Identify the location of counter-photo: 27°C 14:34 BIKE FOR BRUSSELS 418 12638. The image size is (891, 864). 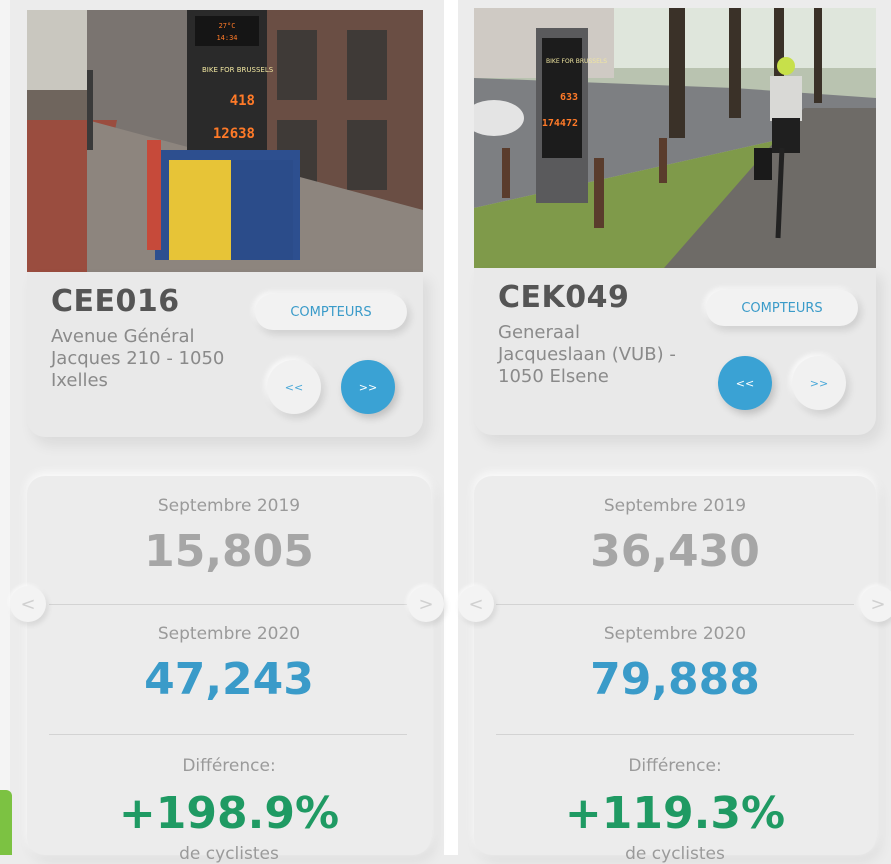
(225, 141).